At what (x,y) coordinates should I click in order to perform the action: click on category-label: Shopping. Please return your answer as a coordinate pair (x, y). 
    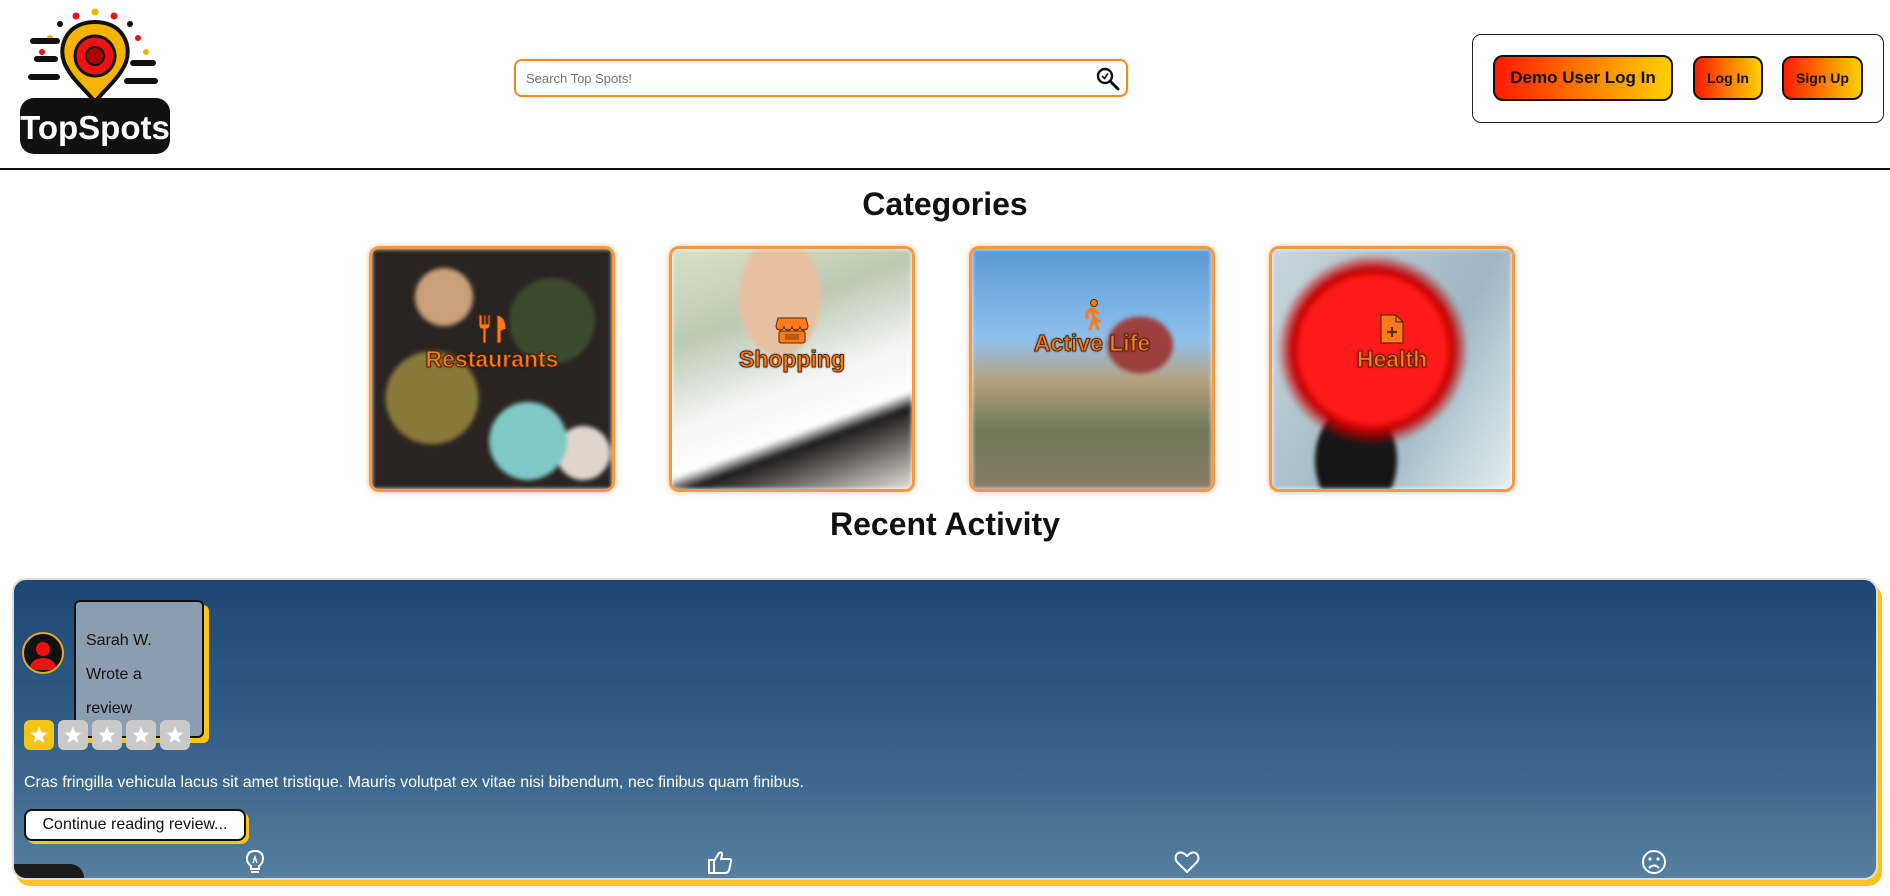
    Looking at the image, I should click on (792, 359).